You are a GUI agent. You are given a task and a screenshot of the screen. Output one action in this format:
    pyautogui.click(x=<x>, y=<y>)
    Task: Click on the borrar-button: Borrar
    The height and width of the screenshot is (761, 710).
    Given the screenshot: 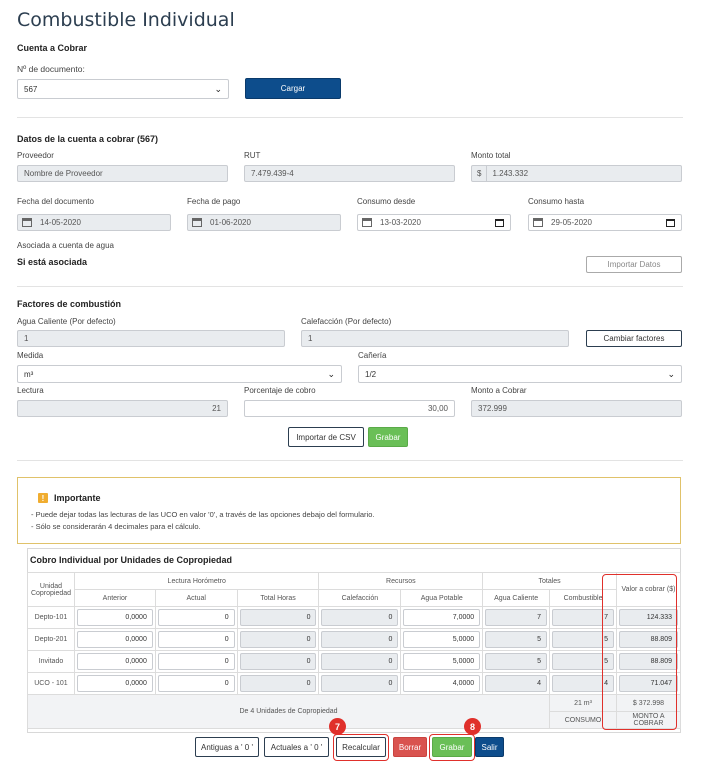 What is the action you would take?
    pyautogui.click(x=410, y=747)
    